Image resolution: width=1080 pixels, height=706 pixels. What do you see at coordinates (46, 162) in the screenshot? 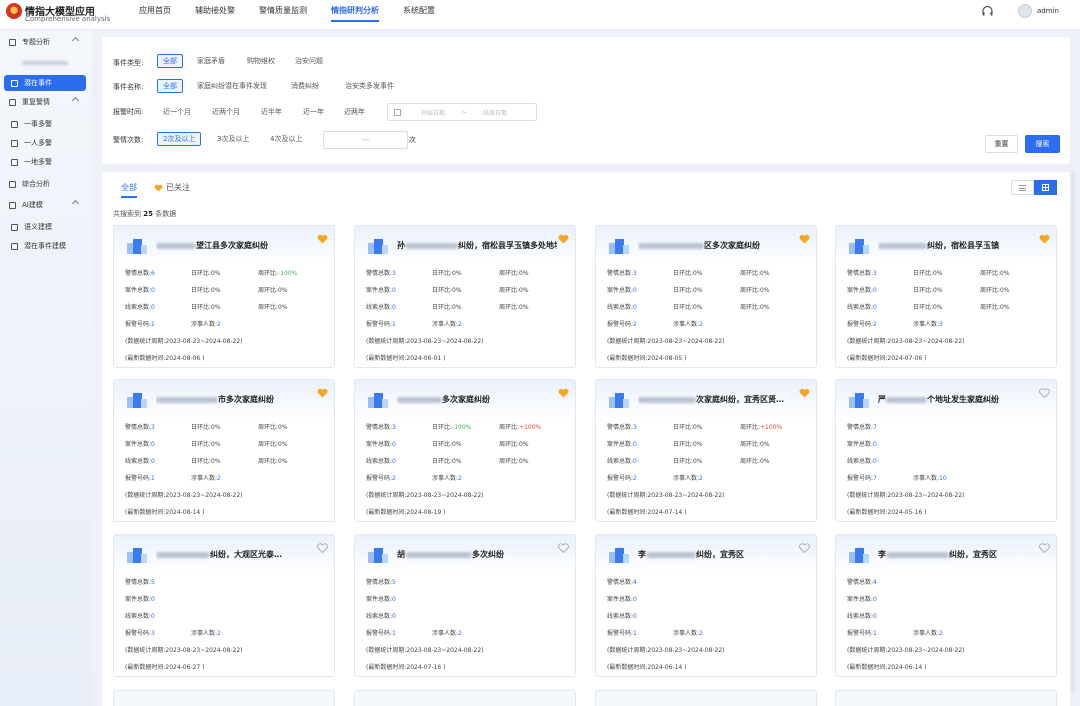
I see `sidebar-item-6: 一地多警` at bounding box center [46, 162].